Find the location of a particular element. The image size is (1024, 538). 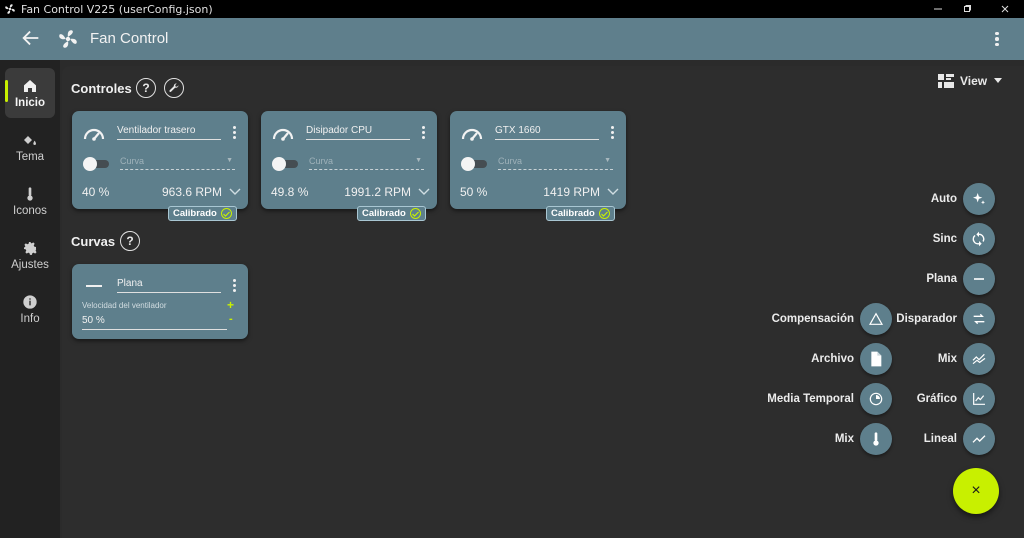

window-title: Fan Control V225 (userConfig.json) is located at coordinates (117, 9).